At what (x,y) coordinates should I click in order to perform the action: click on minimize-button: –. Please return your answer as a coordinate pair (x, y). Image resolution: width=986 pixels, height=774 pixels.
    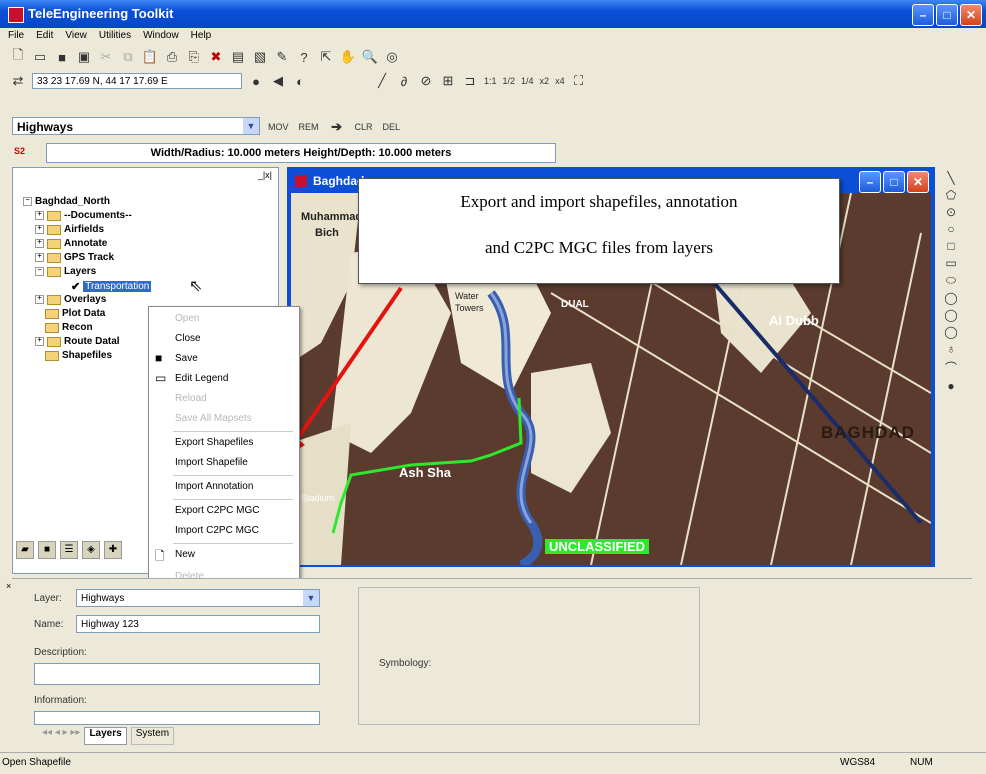
    Looking at the image, I should click on (923, 15).